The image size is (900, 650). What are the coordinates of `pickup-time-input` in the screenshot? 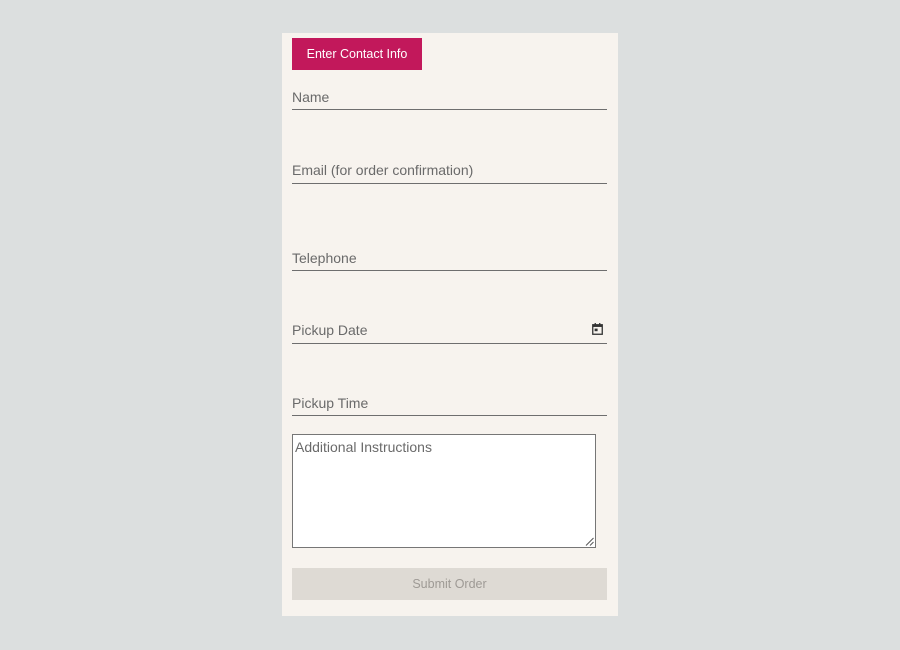 It's located at (449, 403).